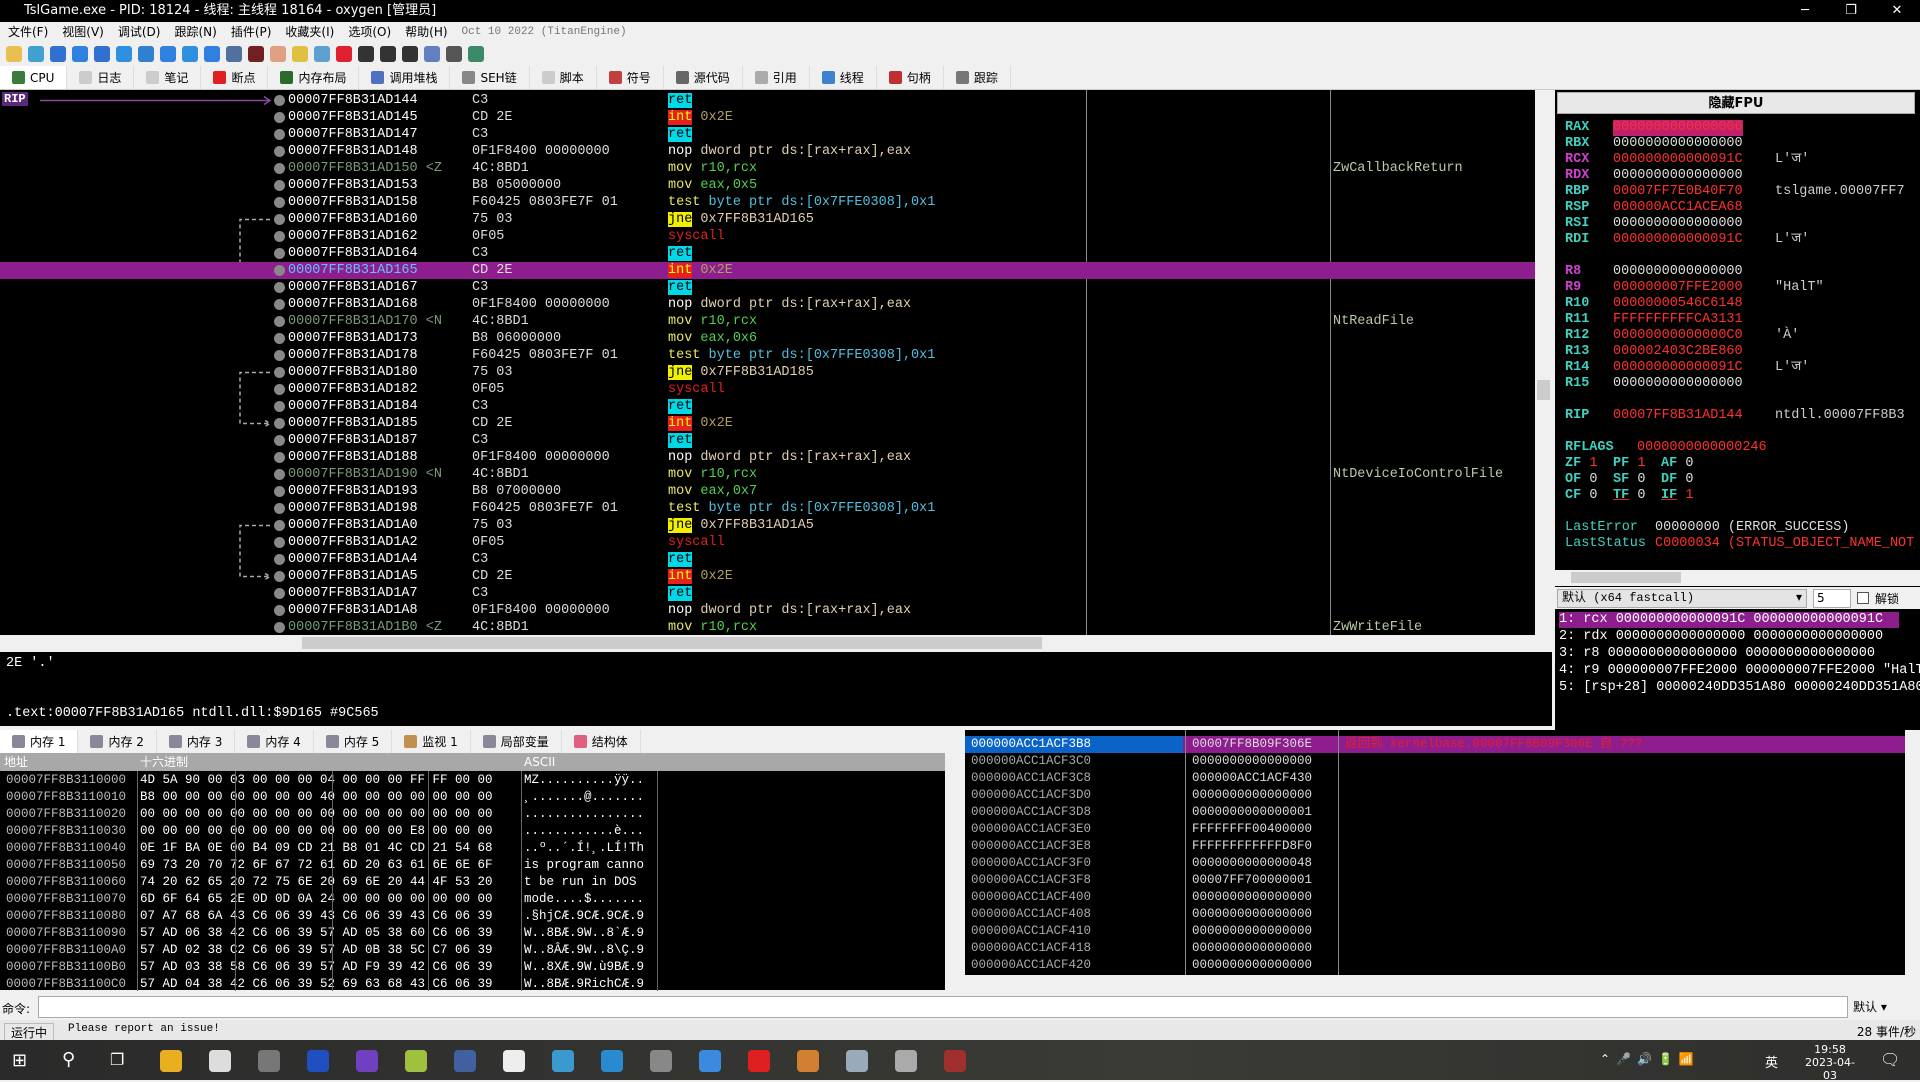 The image size is (1920, 1082). I want to click on menu-item: 插件(P), so click(251, 32).